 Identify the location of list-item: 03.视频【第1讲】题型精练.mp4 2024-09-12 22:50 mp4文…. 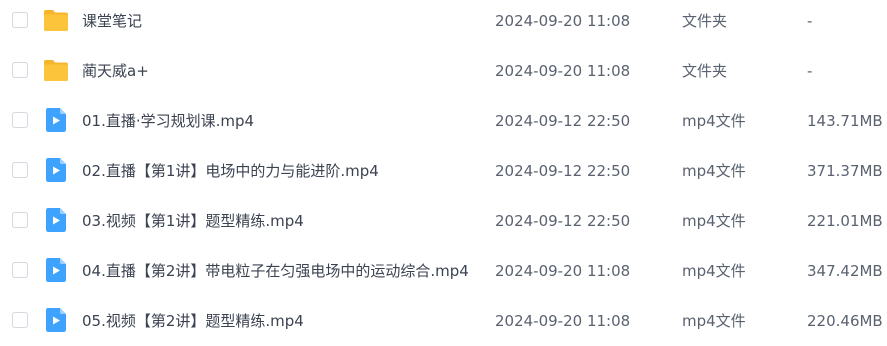
(443, 221).